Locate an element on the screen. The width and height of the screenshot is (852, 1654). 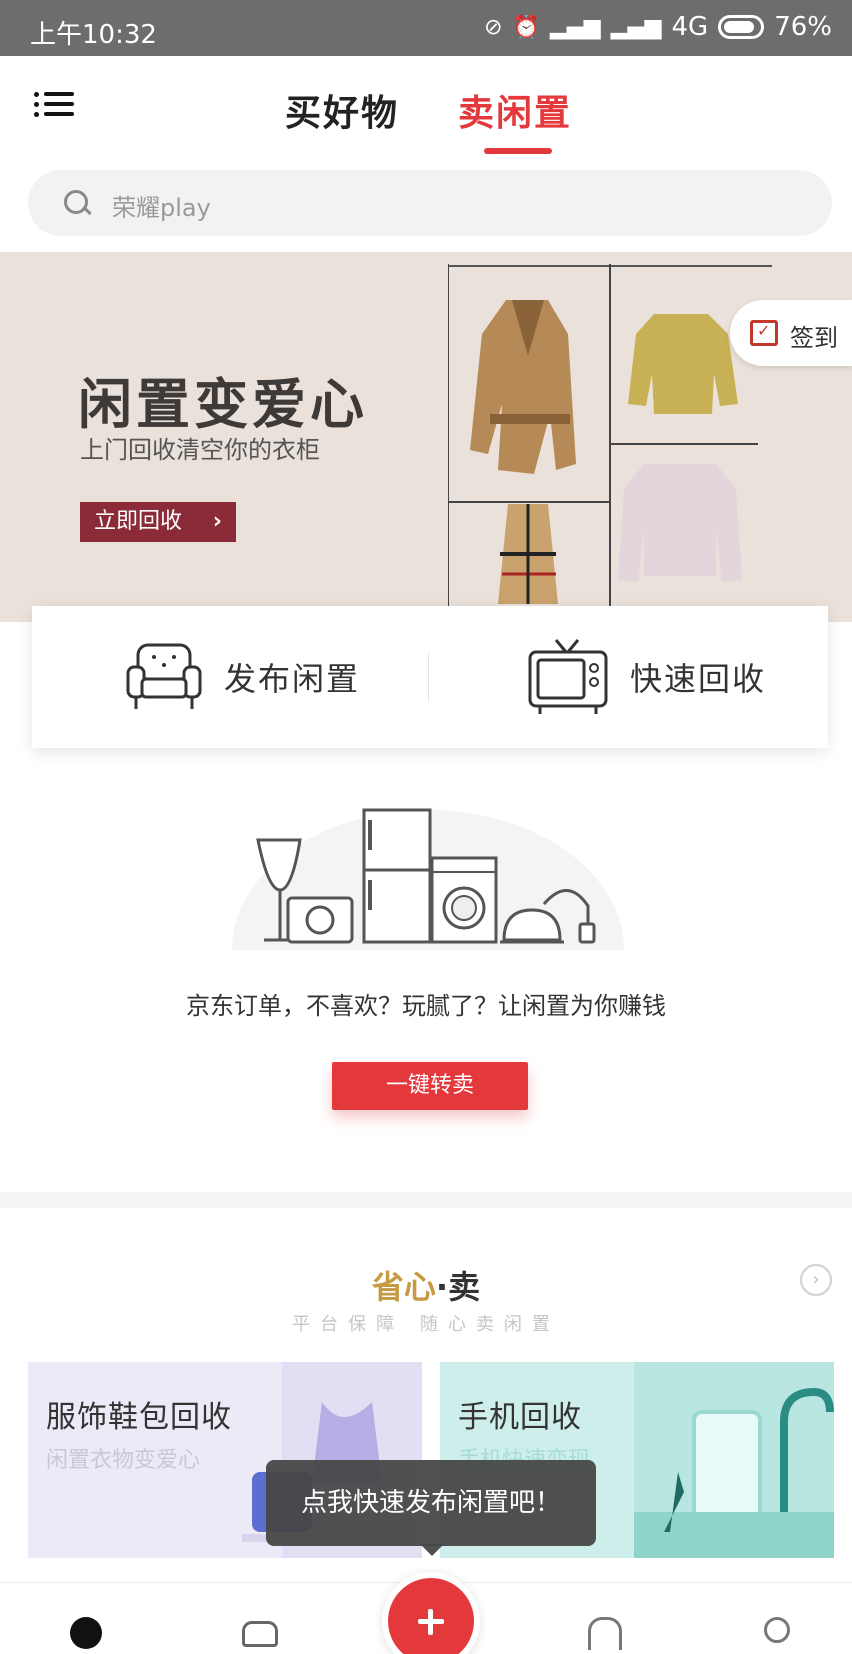
publish-tooltip: 点我快速发布闲置吧！ is located at coordinates (431, 1503).